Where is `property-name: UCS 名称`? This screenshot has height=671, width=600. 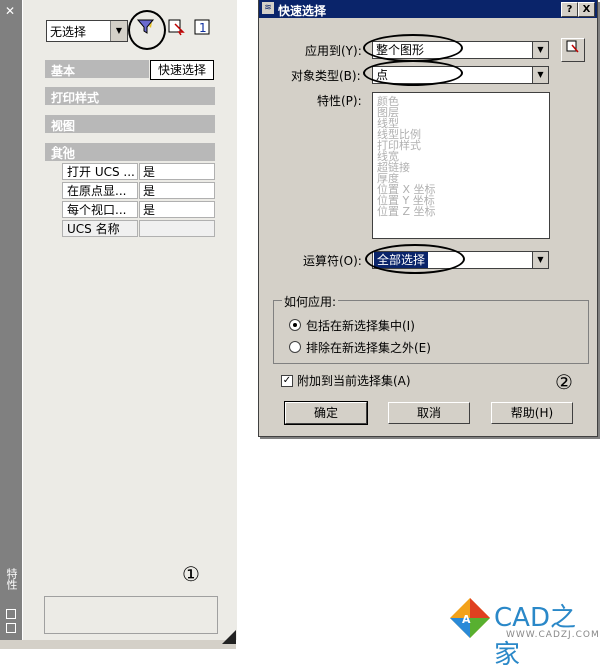 property-name: UCS 名称 is located at coordinates (100, 228).